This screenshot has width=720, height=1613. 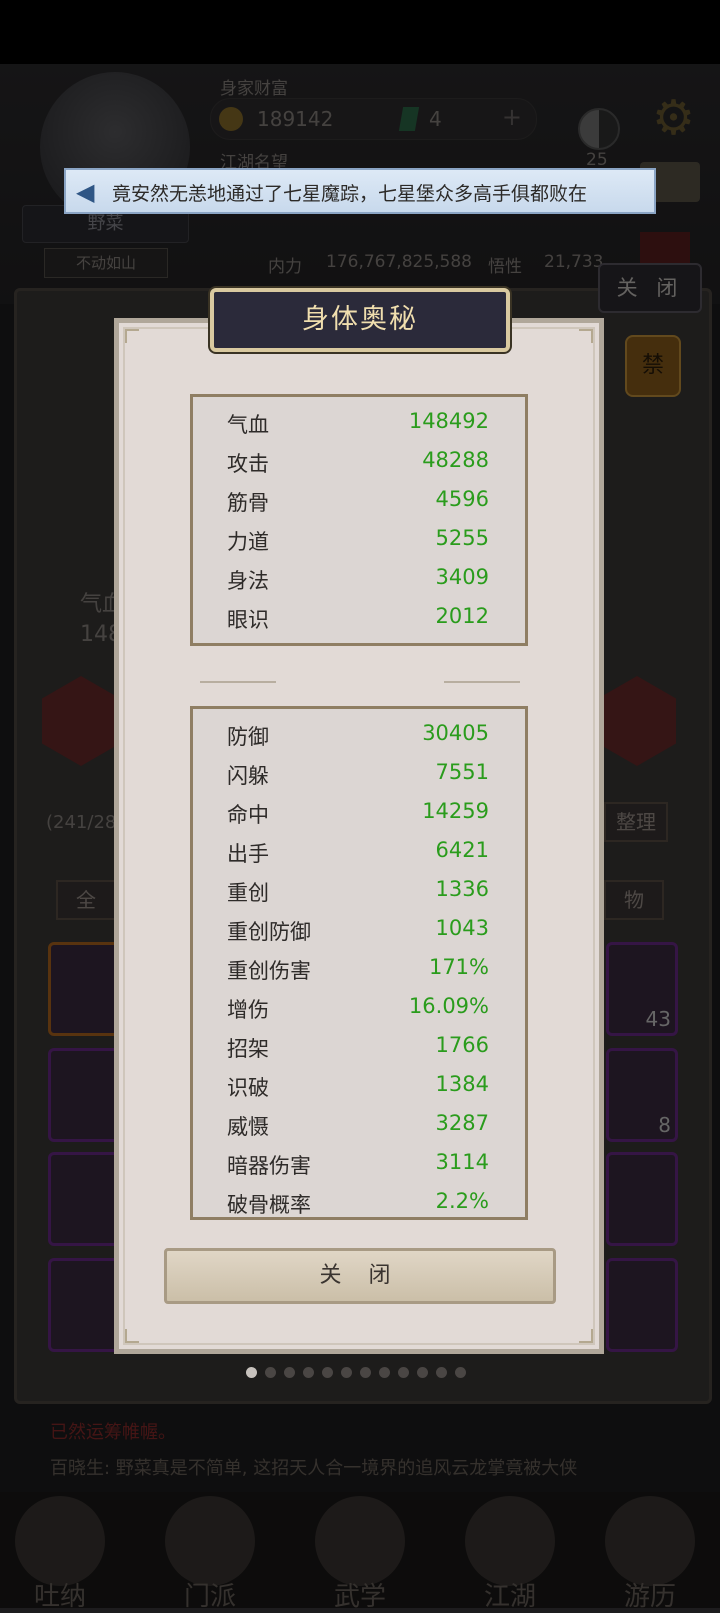 What do you see at coordinates (462, 538) in the screenshot?
I see `stat-value: 5255` at bounding box center [462, 538].